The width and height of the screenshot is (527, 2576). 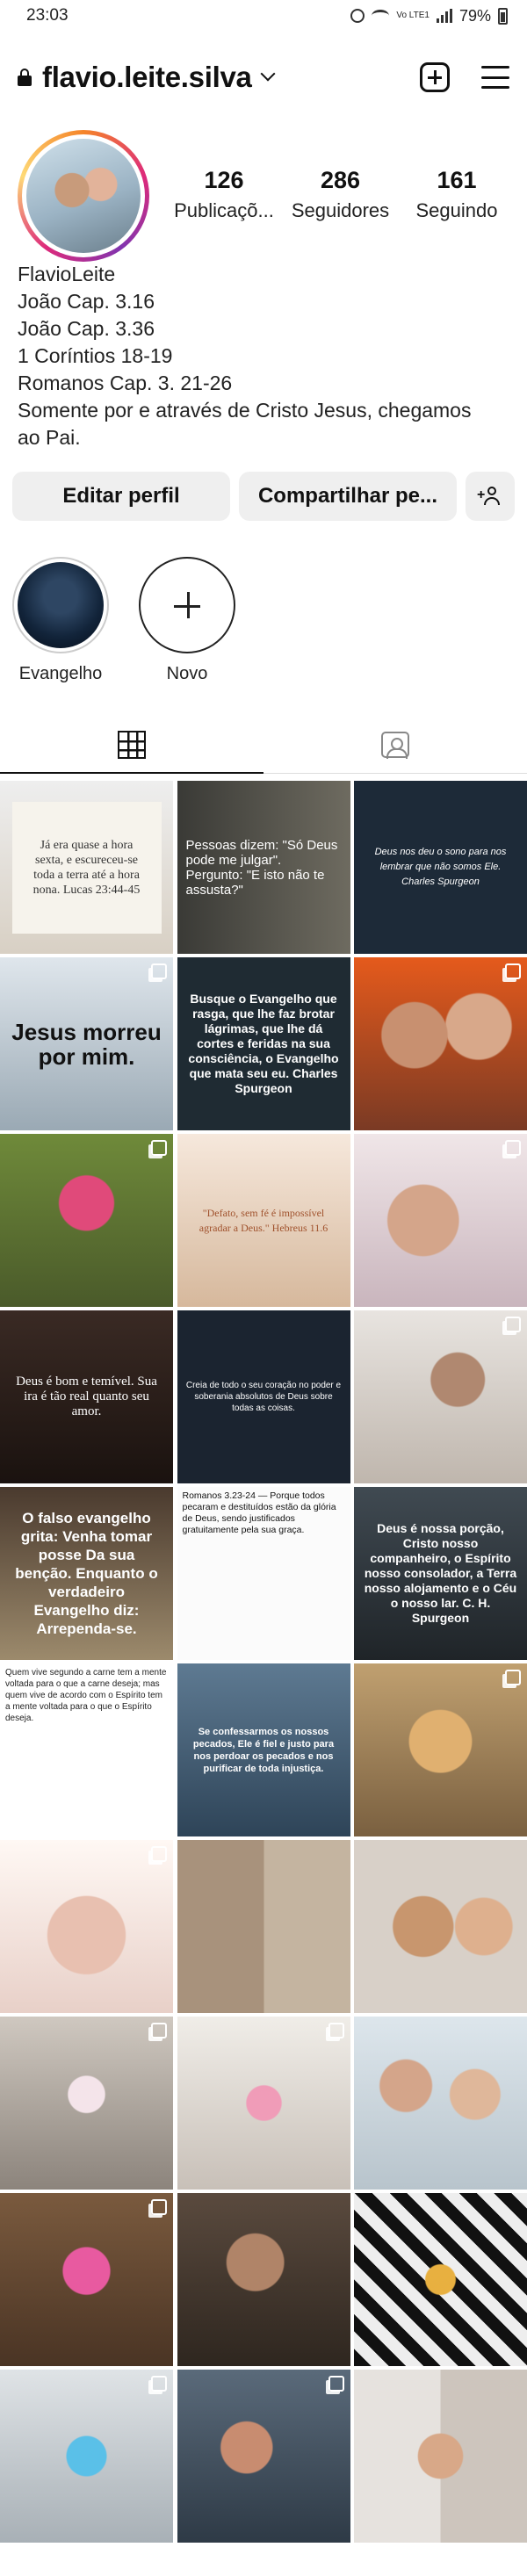 What do you see at coordinates (132, 745) in the screenshot?
I see `tab-posts-grid` at bounding box center [132, 745].